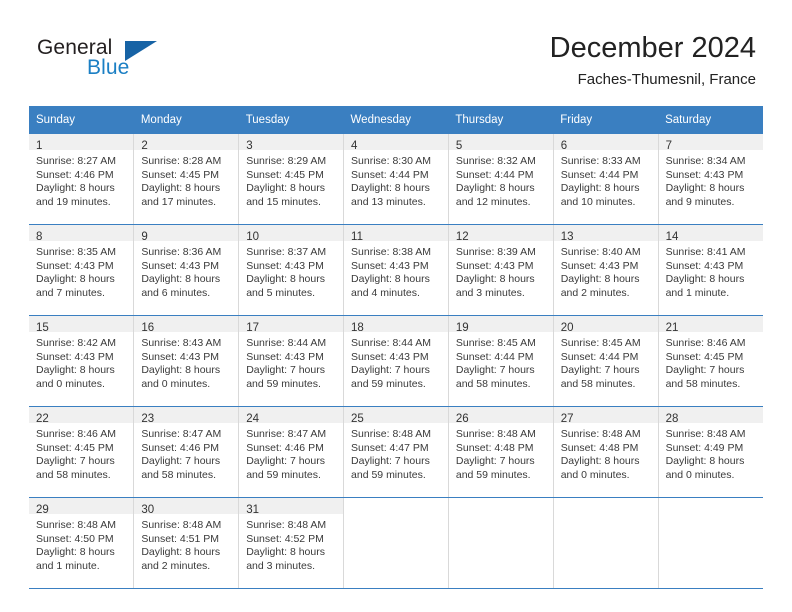 Image resolution: width=792 pixels, height=612 pixels. What do you see at coordinates (388, 474) in the screenshot?
I see `daylight-duration-line2: and 59 minutes.` at bounding box center [388, 474].